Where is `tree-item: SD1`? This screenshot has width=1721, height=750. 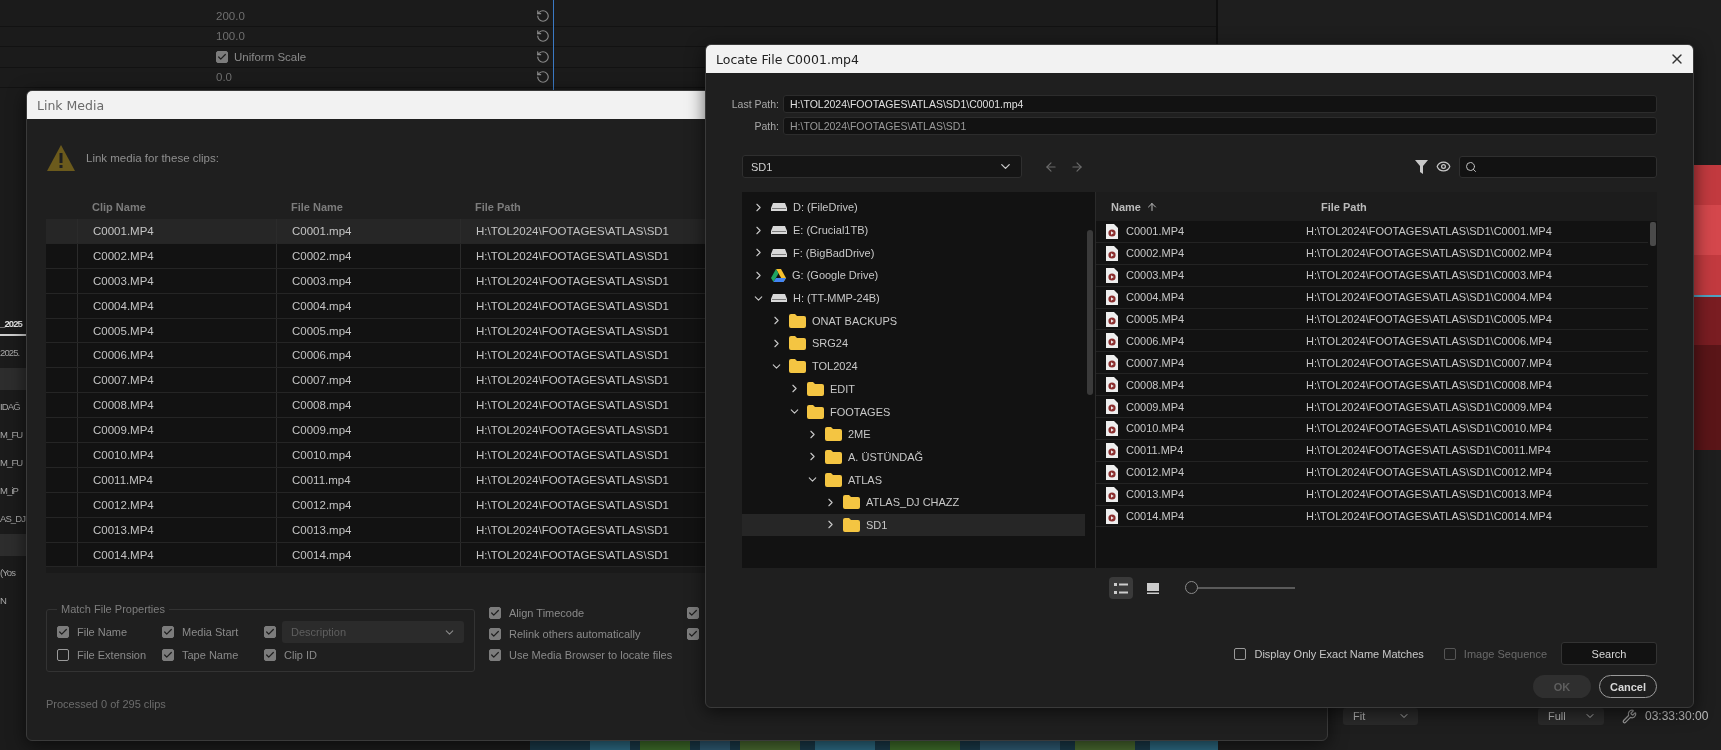 tree-item: SD1 is located at coordinates (913, 525).